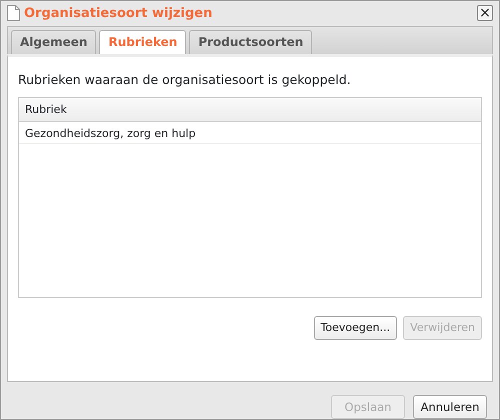 This screenshot has width=500, height=420. What do you see at coordinates (185, 79) in the screenshot?
I see `description-text: Rubrieken waaraan de organisatiesoort is gekoppeld.` at bounding box center [185, 79].